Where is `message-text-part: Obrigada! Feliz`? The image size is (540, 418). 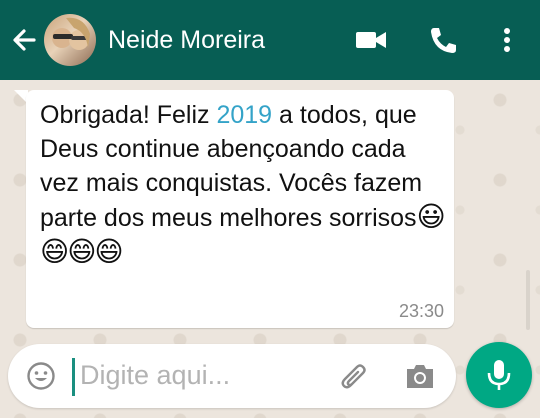 message-text-part: Obrigada! Feliz is located at coordinates (128, 115).